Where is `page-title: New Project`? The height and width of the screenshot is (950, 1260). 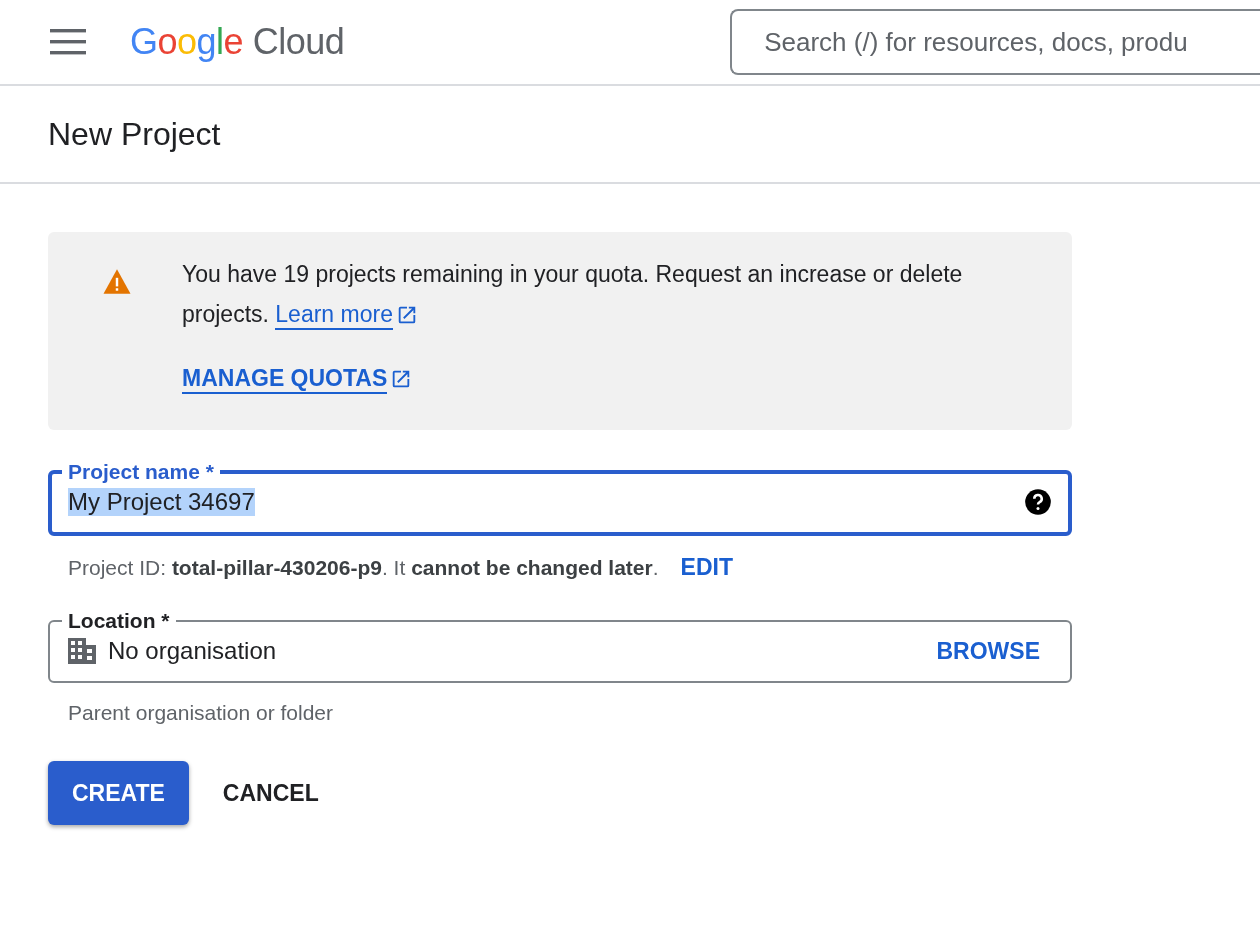 page-title: New Project is located at coordinates (134, 134).